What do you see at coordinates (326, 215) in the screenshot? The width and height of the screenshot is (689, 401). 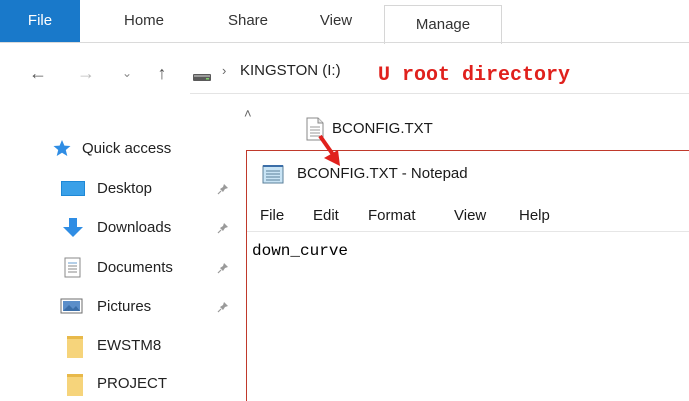 I see `menu-edit: Edit` at bounding box center [326, 215].